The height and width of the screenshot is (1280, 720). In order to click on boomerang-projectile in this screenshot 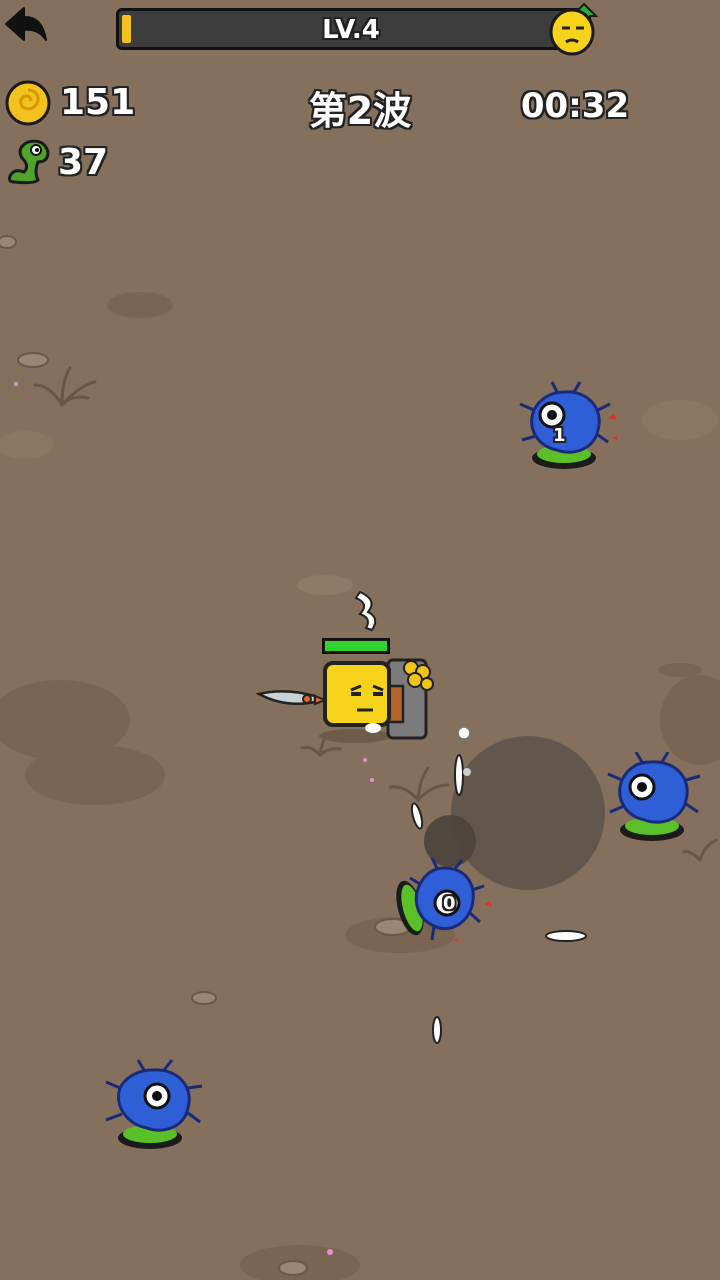, I will do `click(365, 611)`.